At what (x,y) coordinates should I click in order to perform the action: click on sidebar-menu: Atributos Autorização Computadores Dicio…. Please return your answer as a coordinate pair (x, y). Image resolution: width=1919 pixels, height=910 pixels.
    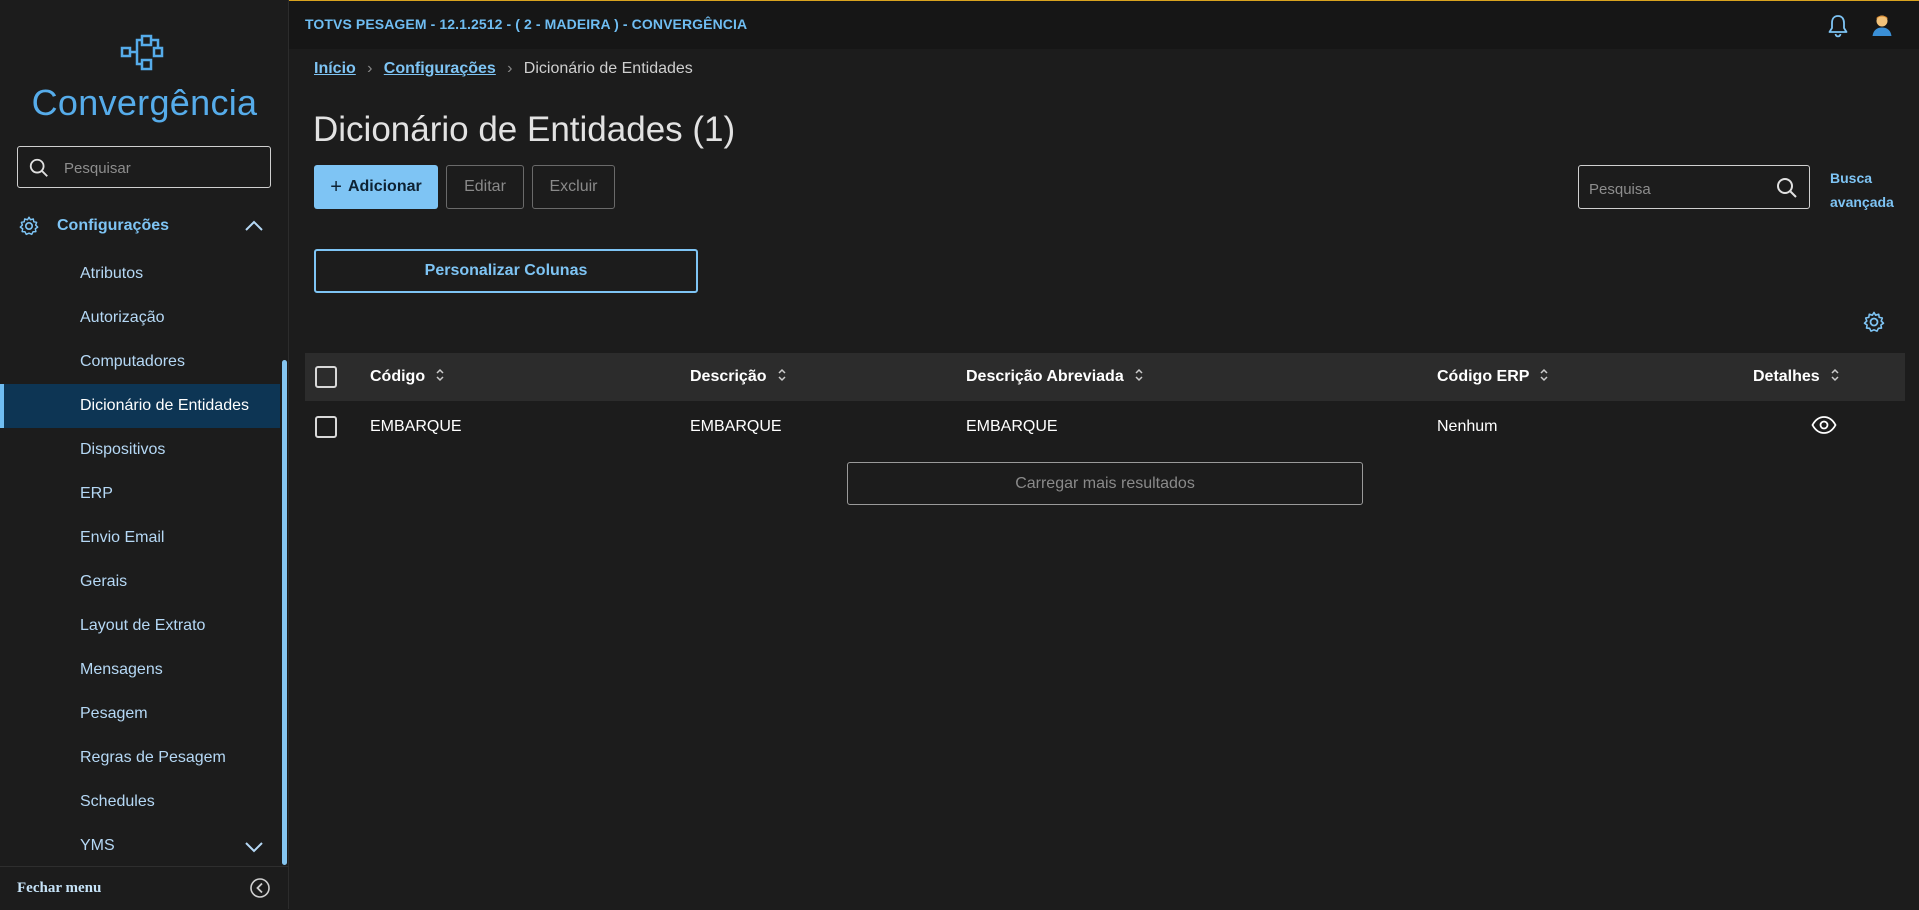
    Looking at the image, I should click on (140, 560).